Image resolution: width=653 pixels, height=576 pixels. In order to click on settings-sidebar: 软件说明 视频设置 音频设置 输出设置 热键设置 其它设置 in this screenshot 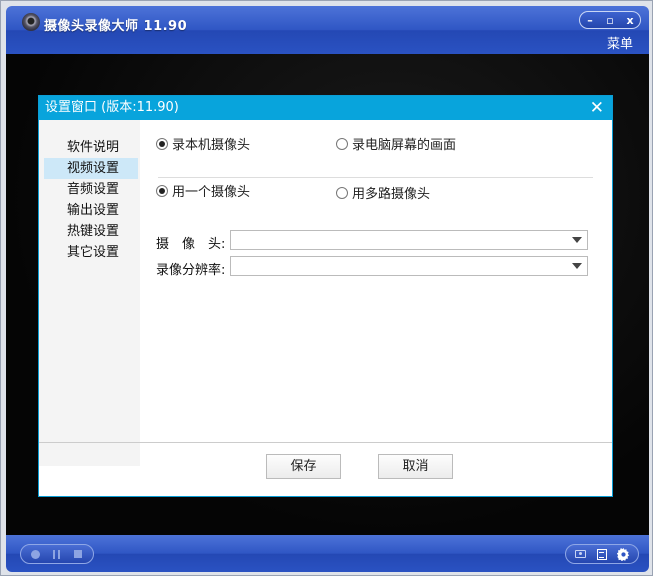, I will do `click(89, 293)`.